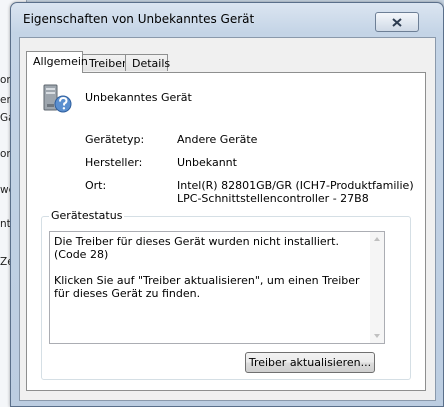 The width and height of the screenshot is (444, 407). Describe the element at coordinates (104, 62) in the screenshot. I see `tab-treiber: Treiber` at that location.